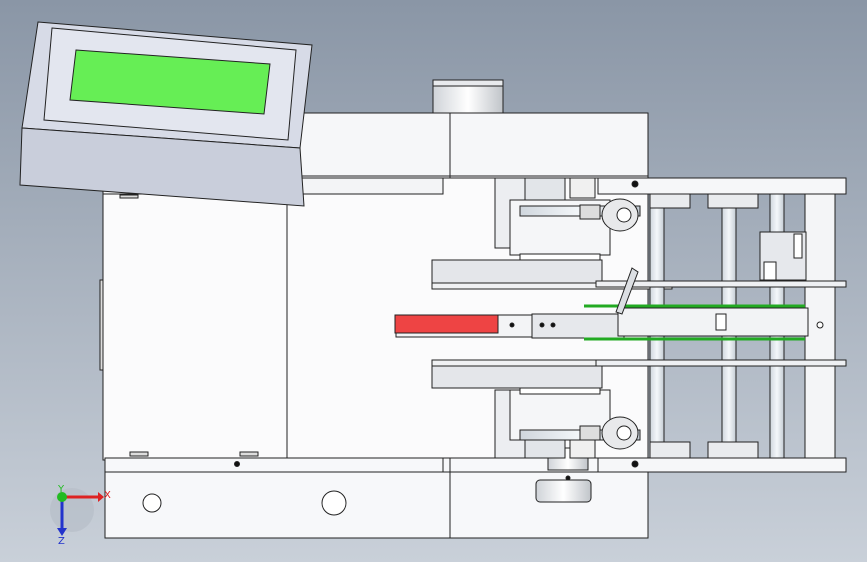 This screenshot has width=867, height=562. What do you see at coordinates (61, 541) in the screenshot?
I see `z-axis-label: Z` at bounding box center [61, 541].